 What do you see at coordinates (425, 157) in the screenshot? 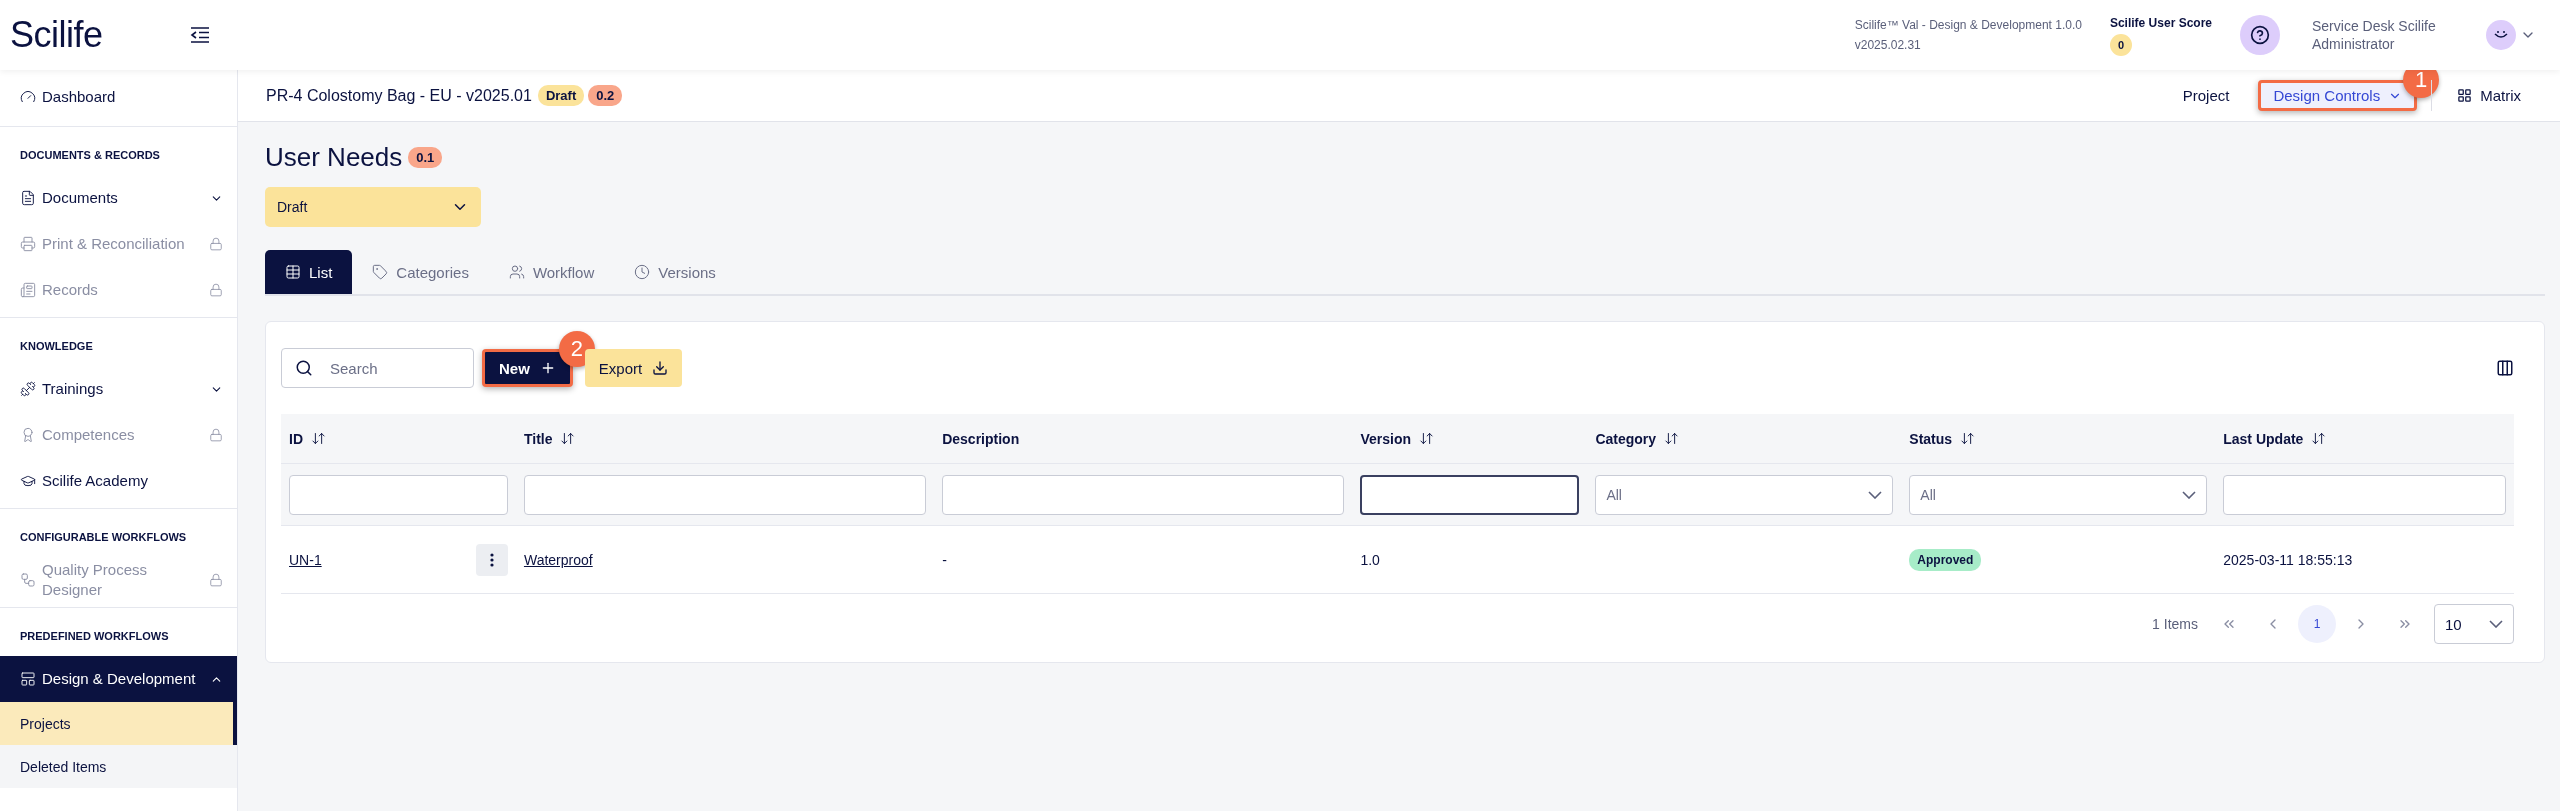
I see `version-badge: 0.1` at bounding box center [425, 157].